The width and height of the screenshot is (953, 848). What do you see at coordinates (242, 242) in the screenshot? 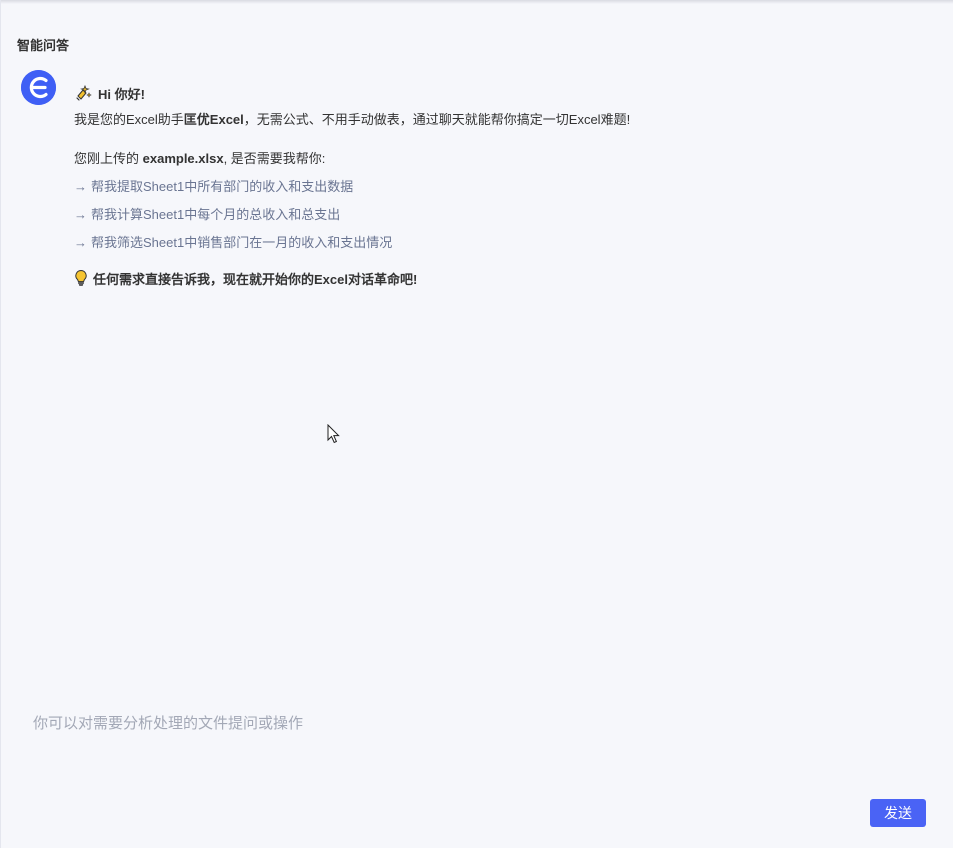
I see `suggestion-text: 帮我筛选Sheet1中销售部门在一月的收入和支出情况` at bounding box center [242, 242].